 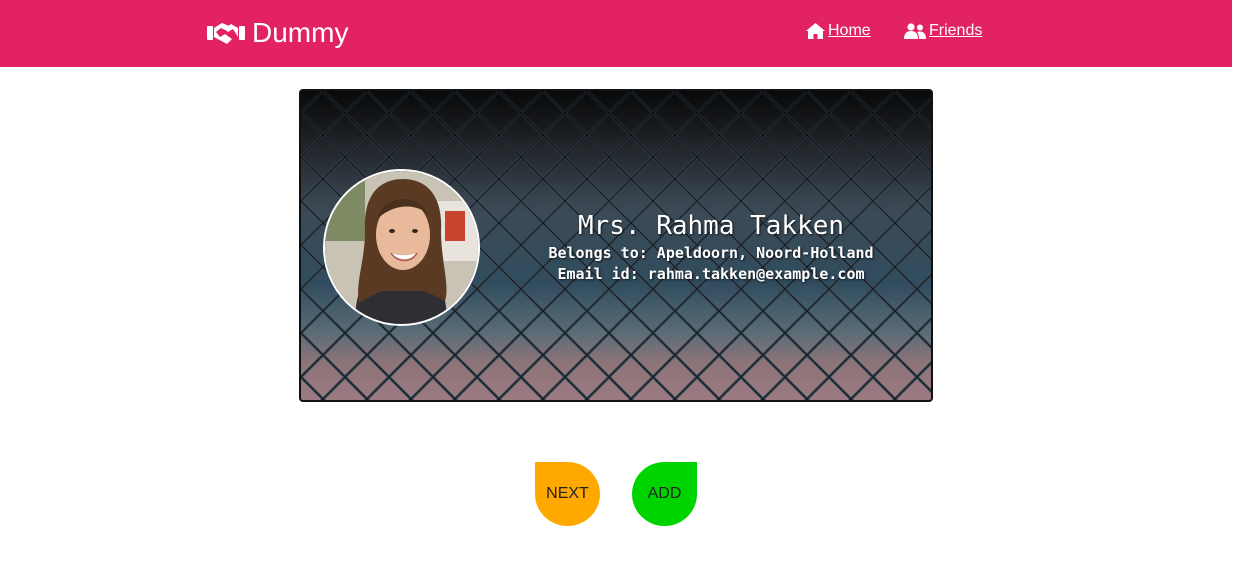 What do you see at coordinates (711, 226) in the screenshot?
I see `profile-name: Mrs. Rahma Takken` at bounding box center [711, 226].